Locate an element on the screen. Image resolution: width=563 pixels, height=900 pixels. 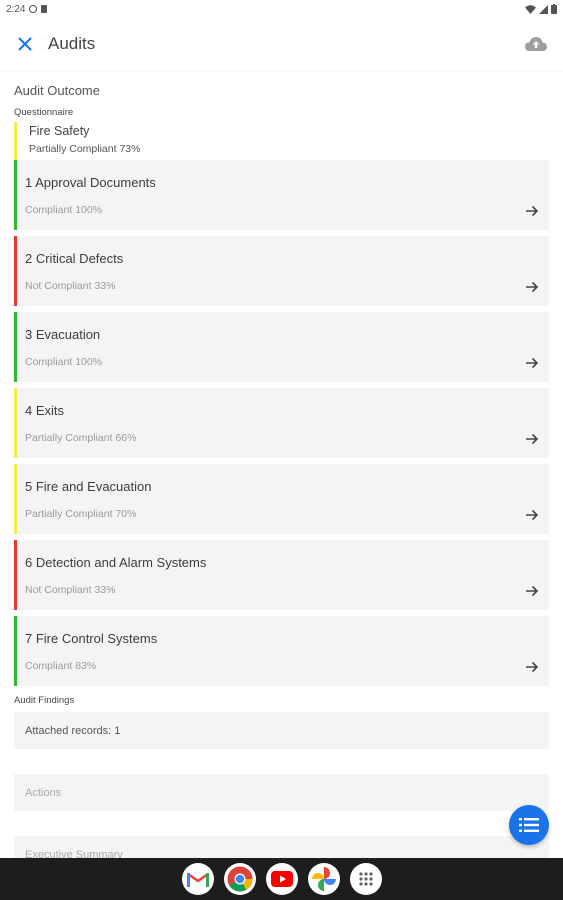
photos-icon is located at coordinates (323, 879).